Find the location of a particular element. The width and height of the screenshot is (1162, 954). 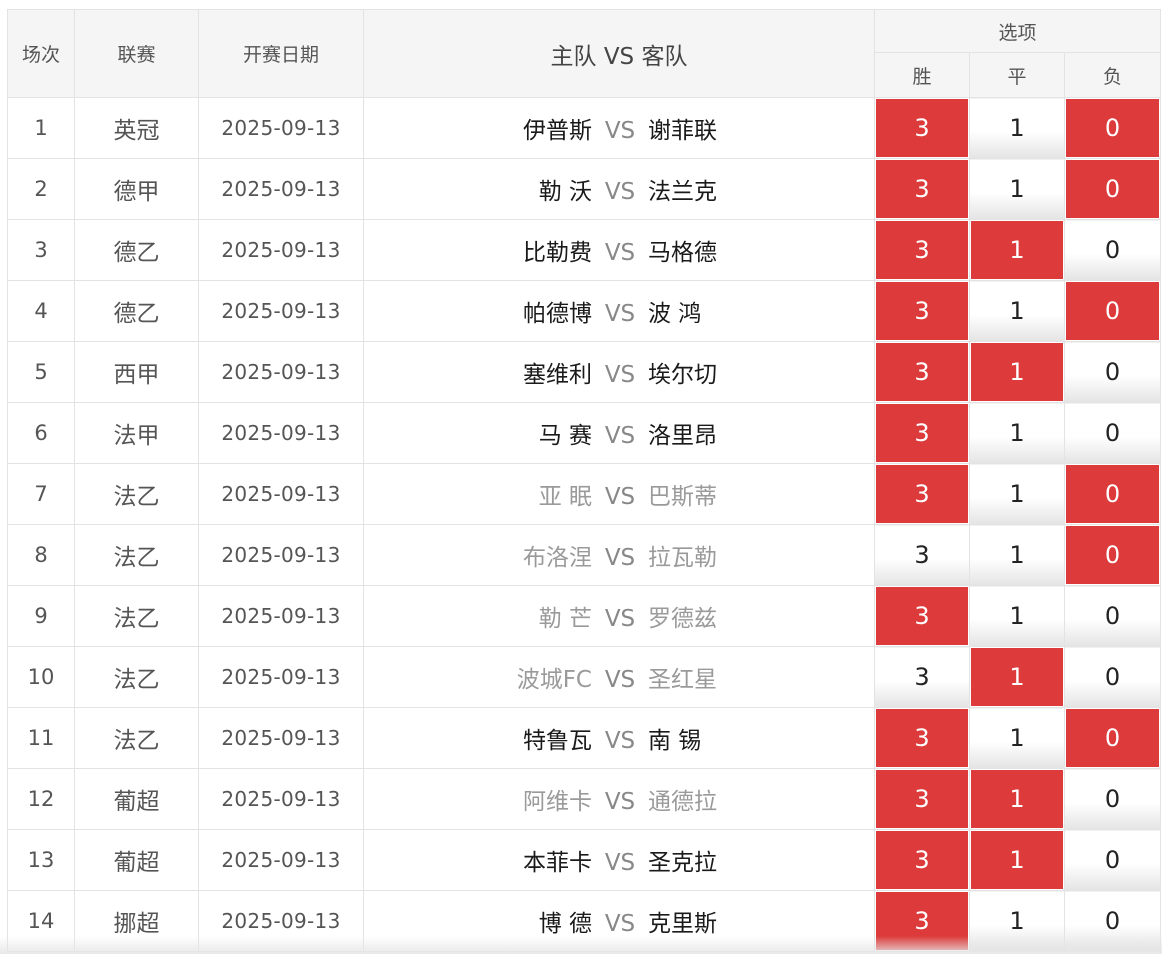

match-number: 2 is located at coordinates (41, 189).